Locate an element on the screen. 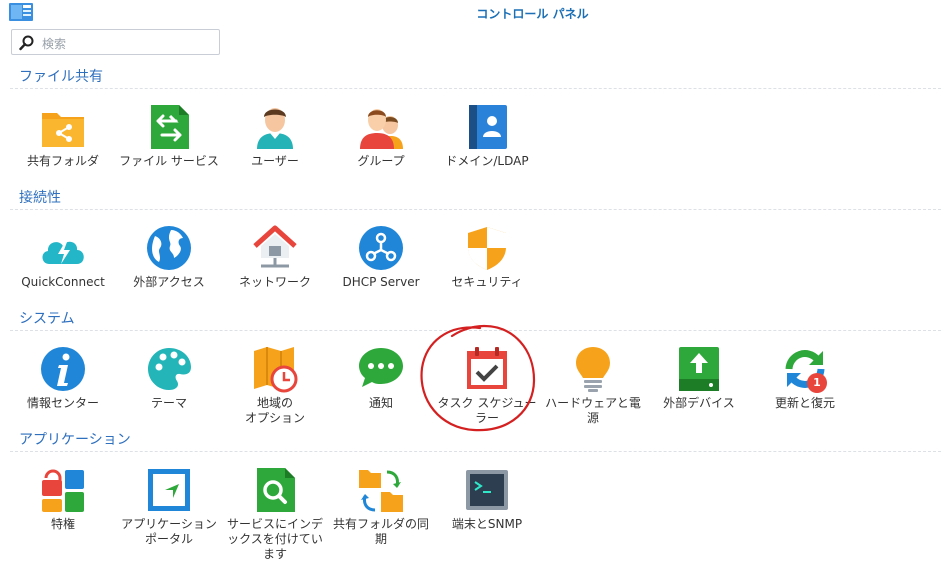 Image resolution: width=941 pixels, height=563 pixels. folder-sync-icon is located at coordinates (381, 491).